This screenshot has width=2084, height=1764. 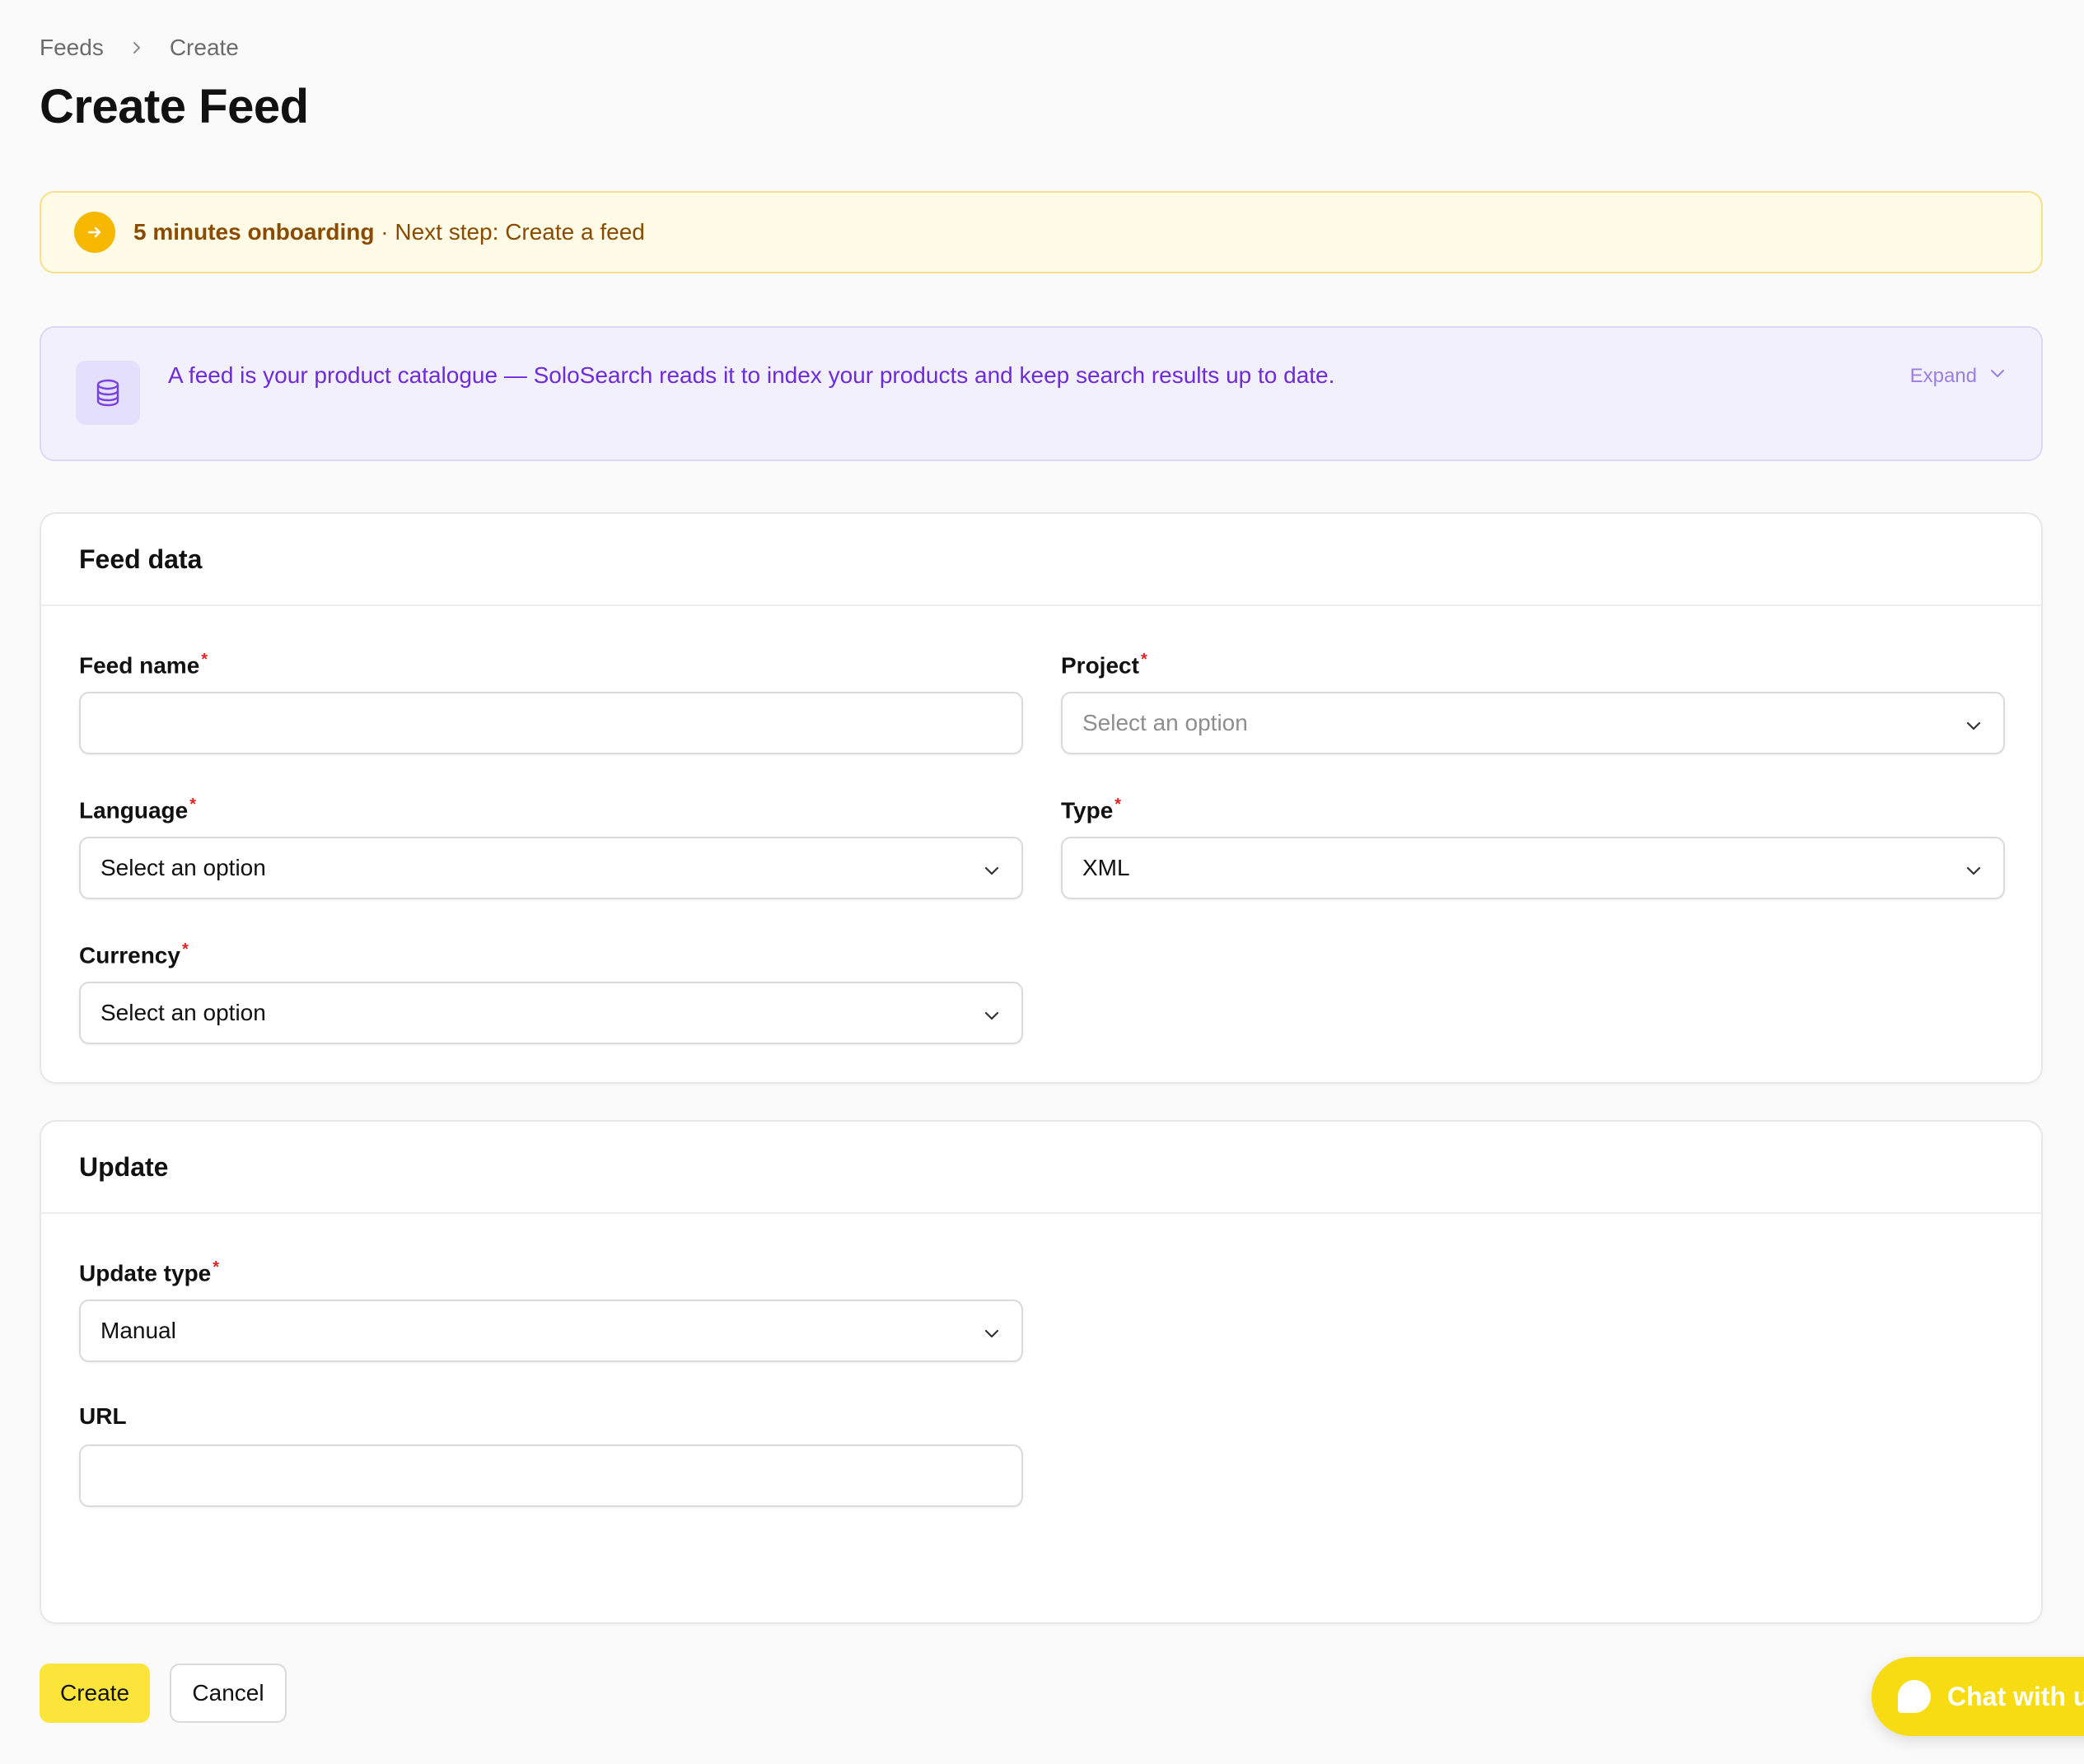 What do you see at coordinates (137, 48) in the screenshot?
I see `chevron-right-icon` at bounding box center [137, 48].